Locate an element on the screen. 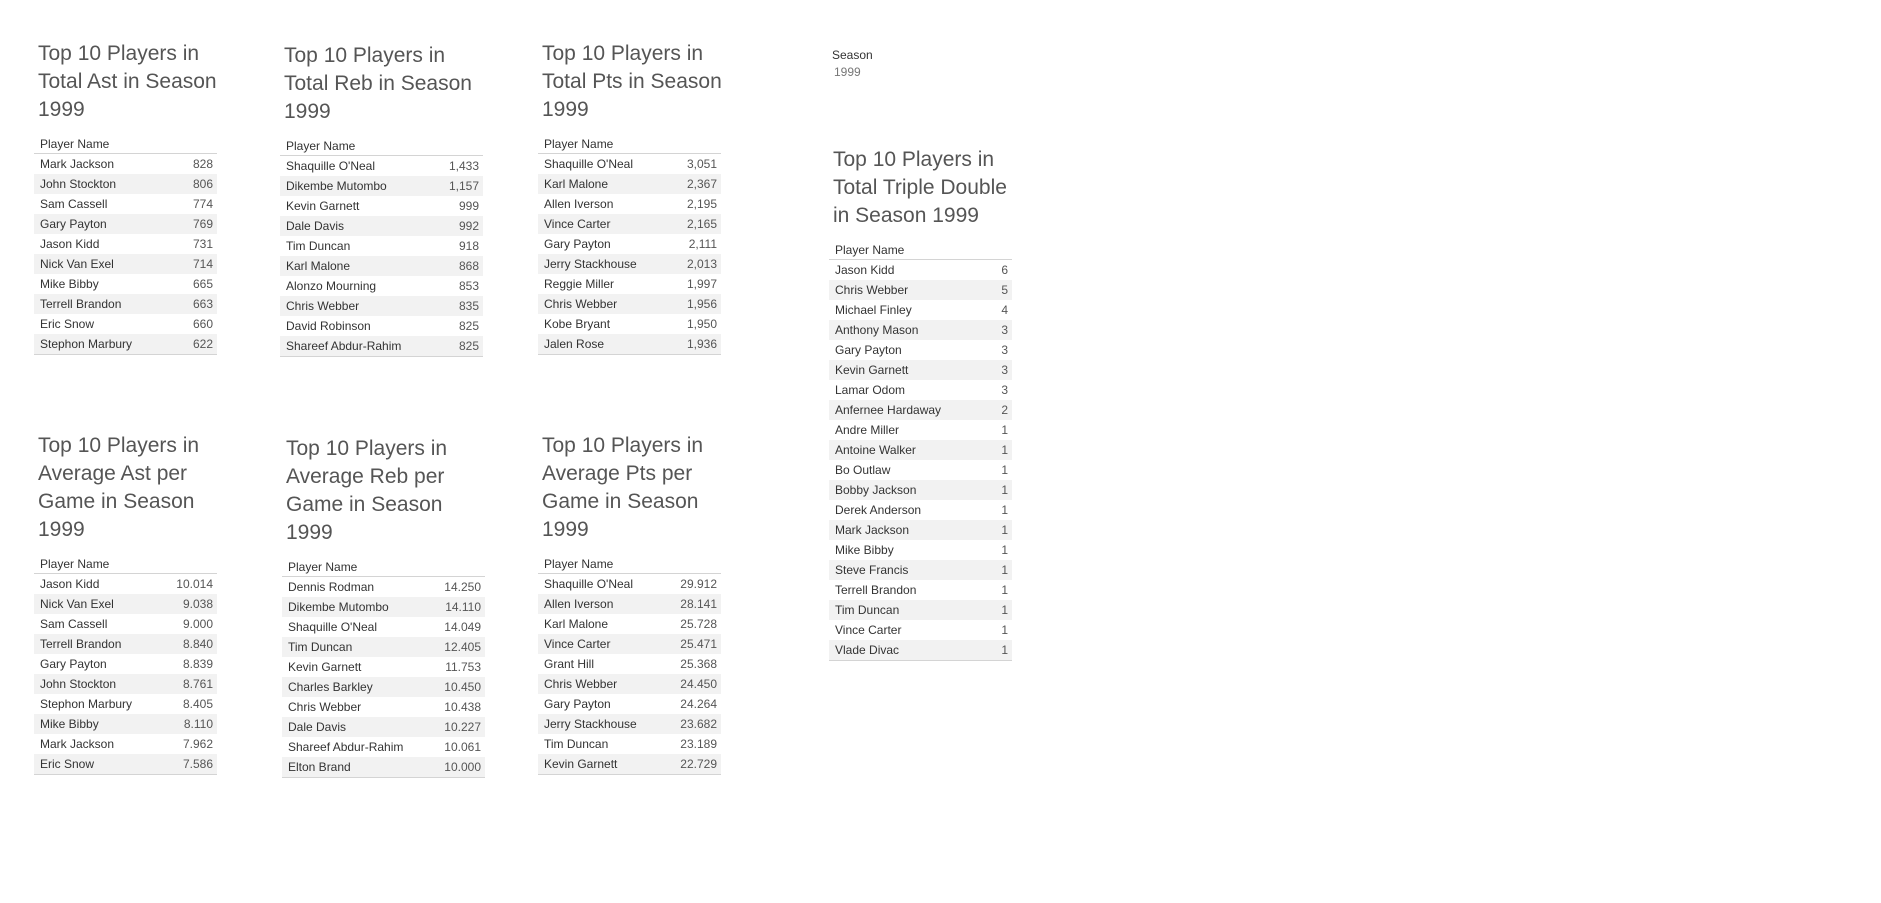 The width and height of the screenshot is (1881, 903). table-row: Lamar Odom 3 is located at coordinates (920, 390).